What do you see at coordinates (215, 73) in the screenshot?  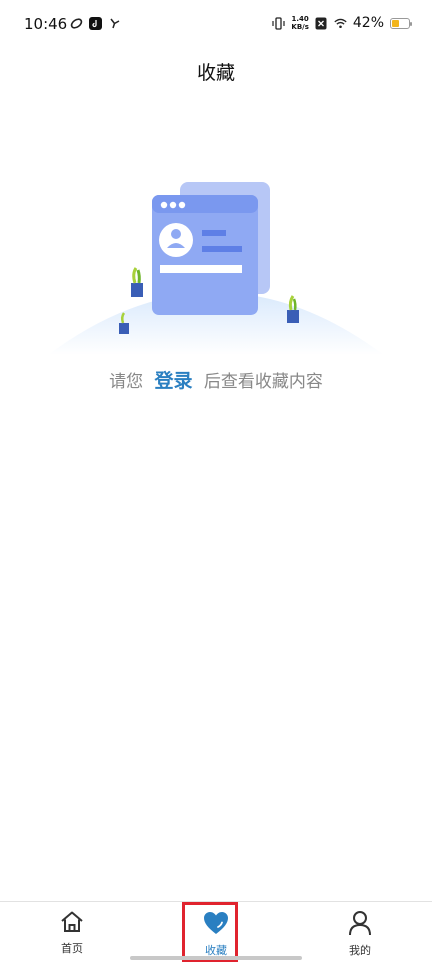 I see `page-title: 收藏` at bounding box center [215, 73].